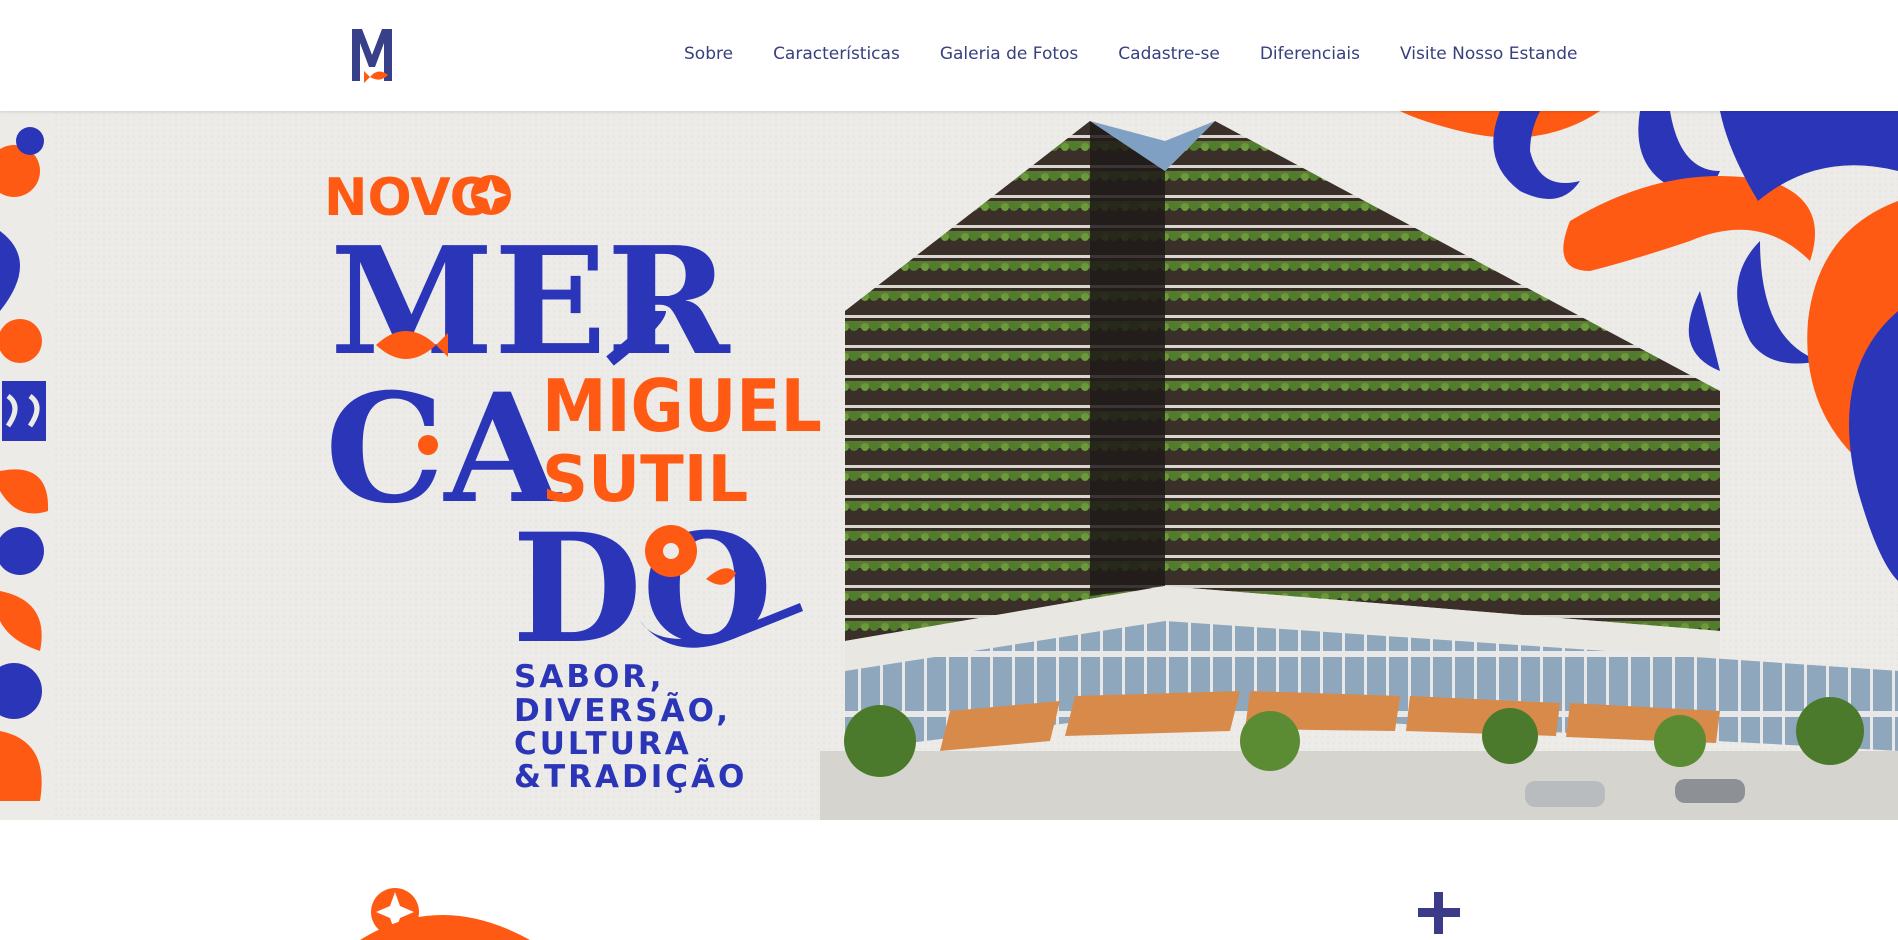 The image size is (1898, 940). What do you see at coordinates (1488, 54) in the screenshot?
I see `nav-link-estande: Visite Nosso Estande` at bounding box center [1488, 54].